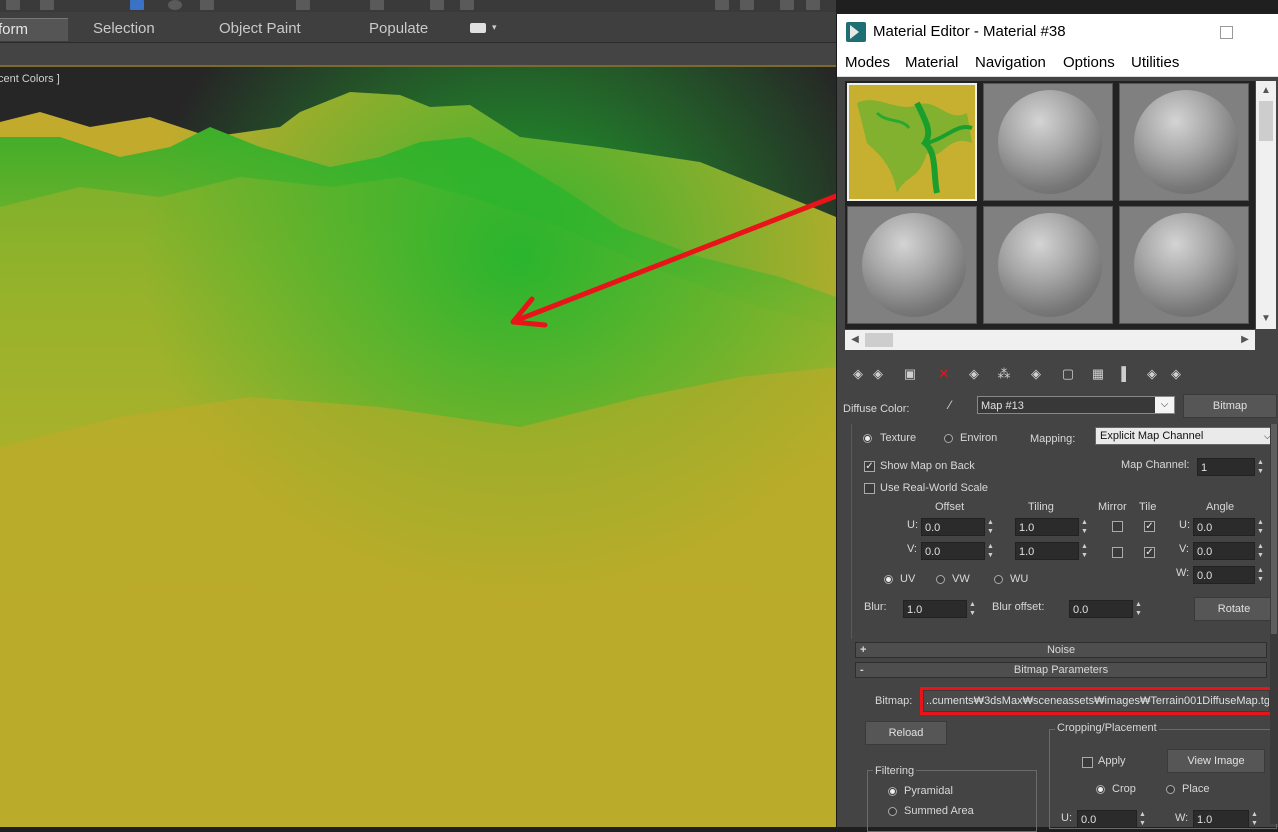 This screenshot has height=832, width=1278. I want to click on tile-v-checkbox: ✓, so click(1149, 552).